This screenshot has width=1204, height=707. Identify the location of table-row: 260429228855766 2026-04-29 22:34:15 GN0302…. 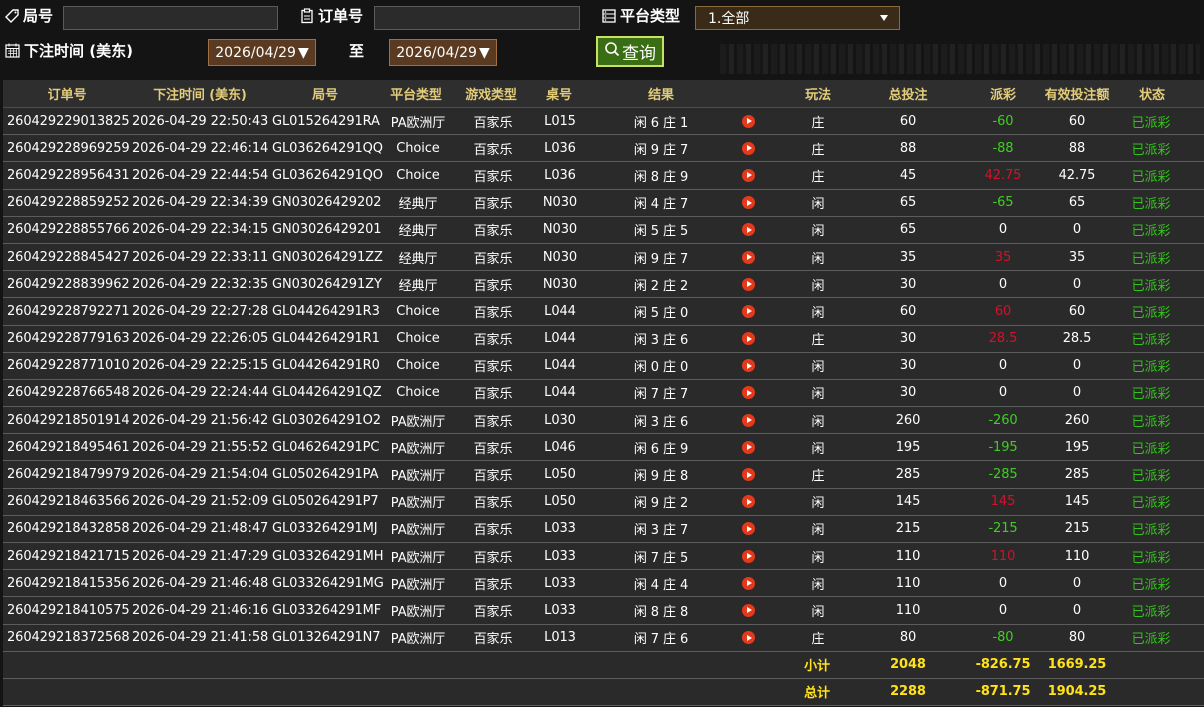
(603, 230).